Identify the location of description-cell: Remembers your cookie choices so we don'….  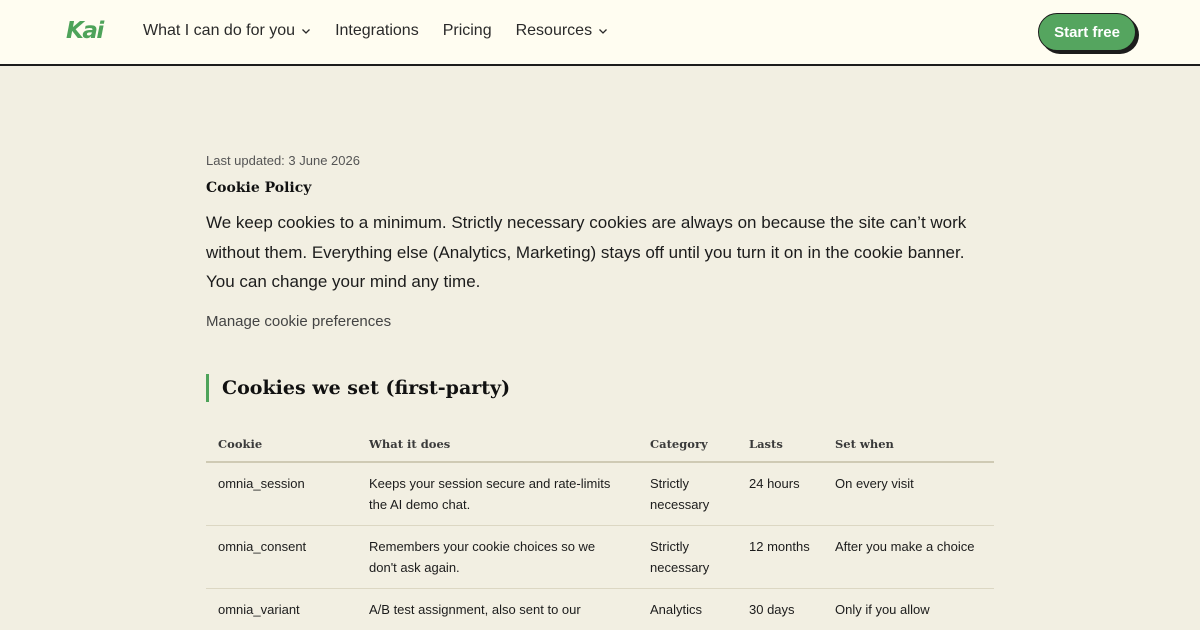
(497, 557).